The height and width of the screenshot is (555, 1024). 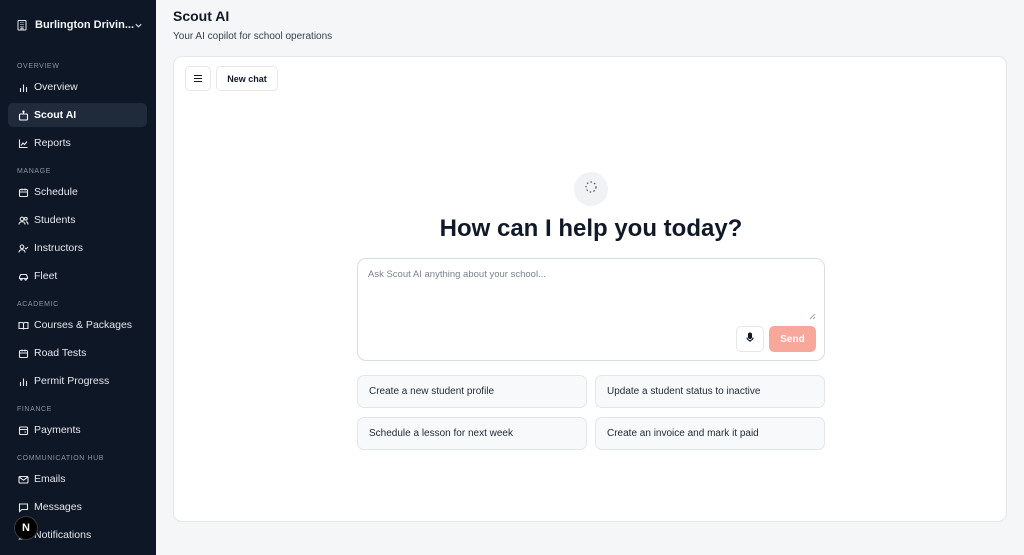 I want to click on next-devtools-badge: N, so click(x=26, y=528).